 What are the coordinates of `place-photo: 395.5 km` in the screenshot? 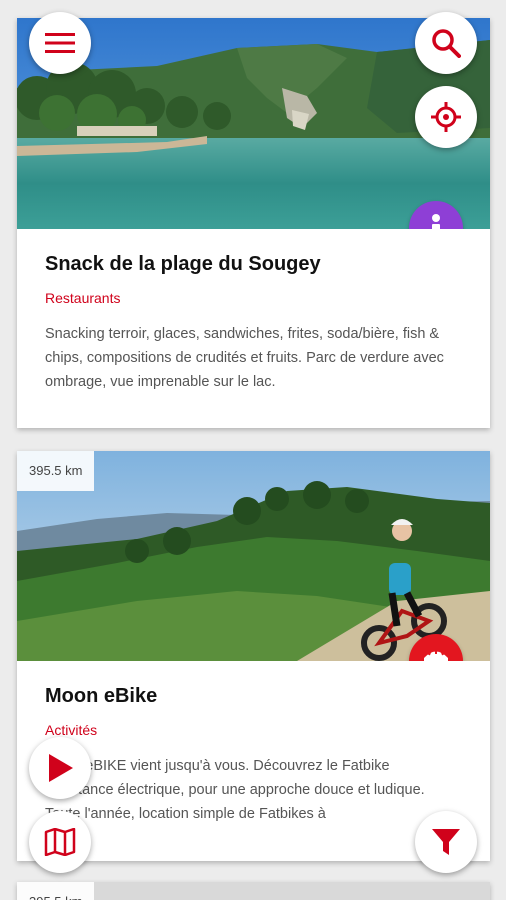 It's located at (253, 891).